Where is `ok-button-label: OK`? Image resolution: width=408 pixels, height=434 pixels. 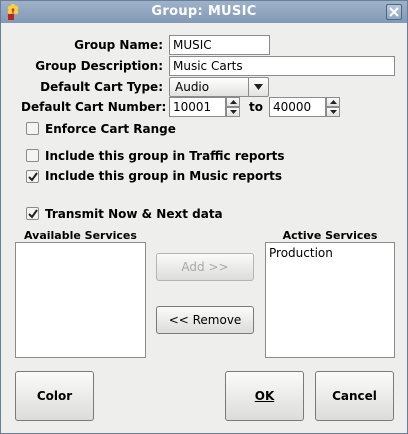 ok-button-label: OK is located at coordinates (264, 396).